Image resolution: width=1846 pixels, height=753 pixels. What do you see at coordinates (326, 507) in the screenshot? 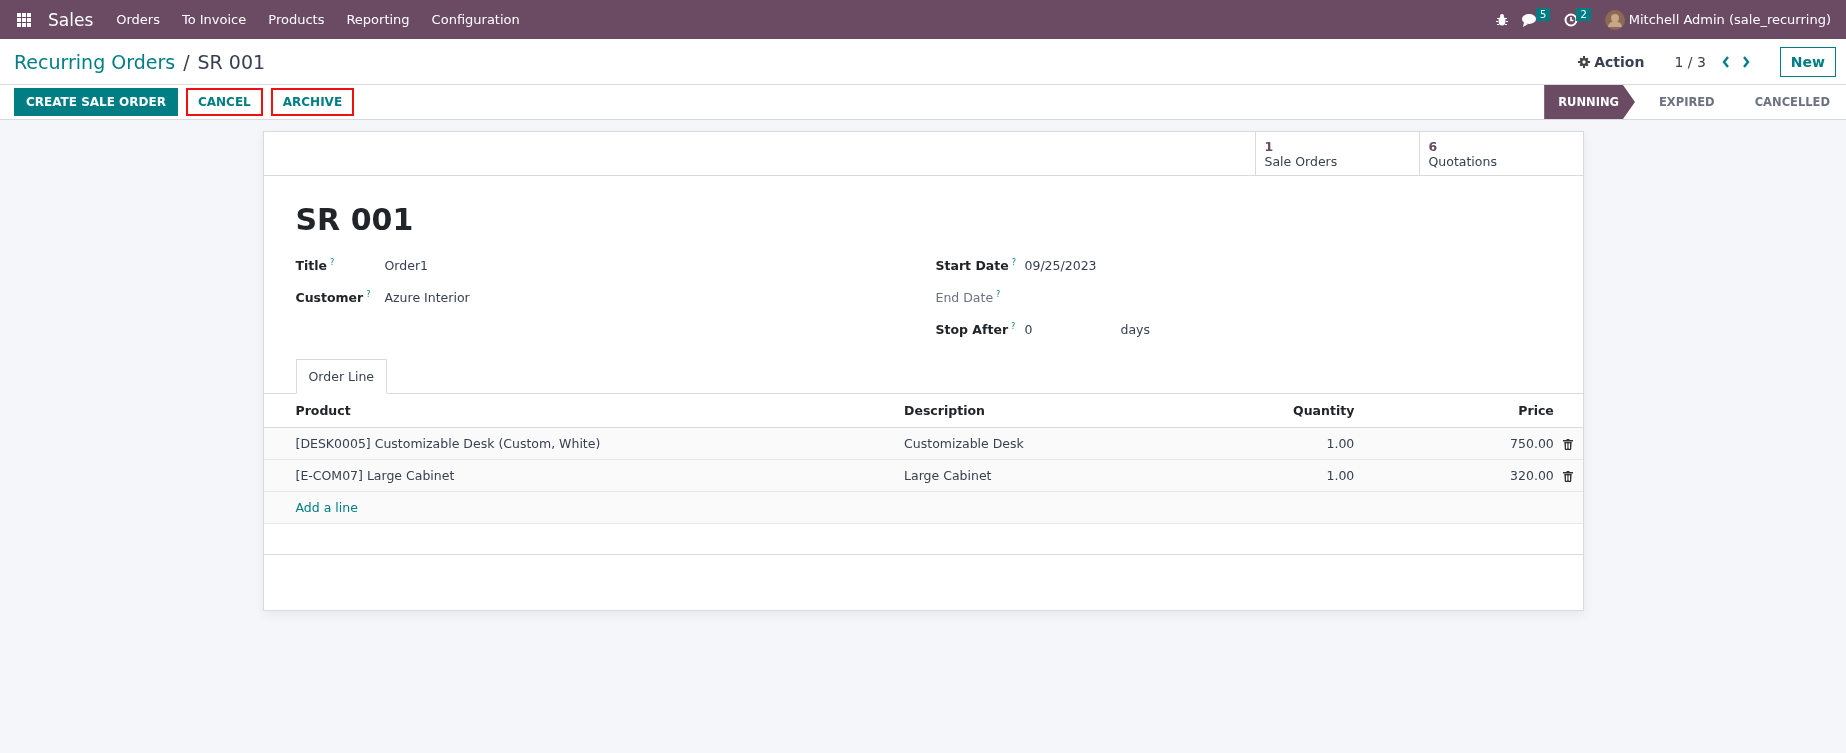
I see `add-line-link: Add a line` at bounding box center [326, 507].